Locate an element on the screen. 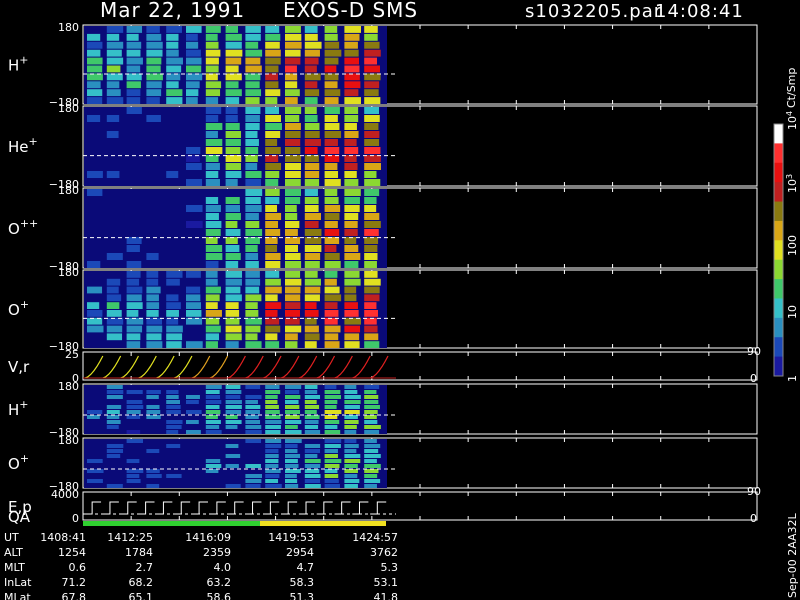 The height and width of the screenshot is (600, 800). panel-label: O++ is located at coordinates (23, 227).